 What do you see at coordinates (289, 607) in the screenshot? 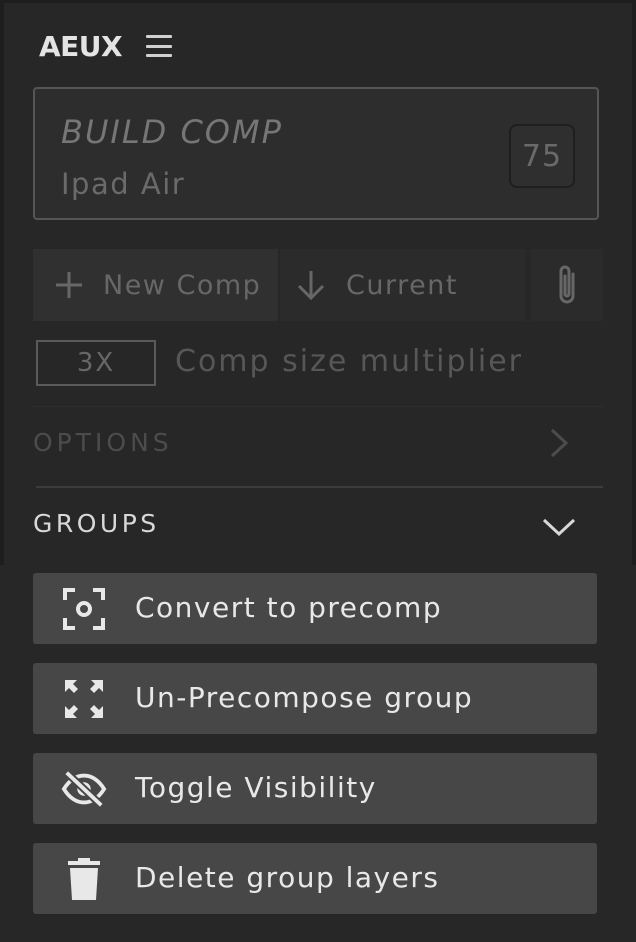
I see `action-label: Convert to precomp` at bounding box center [289, 607].